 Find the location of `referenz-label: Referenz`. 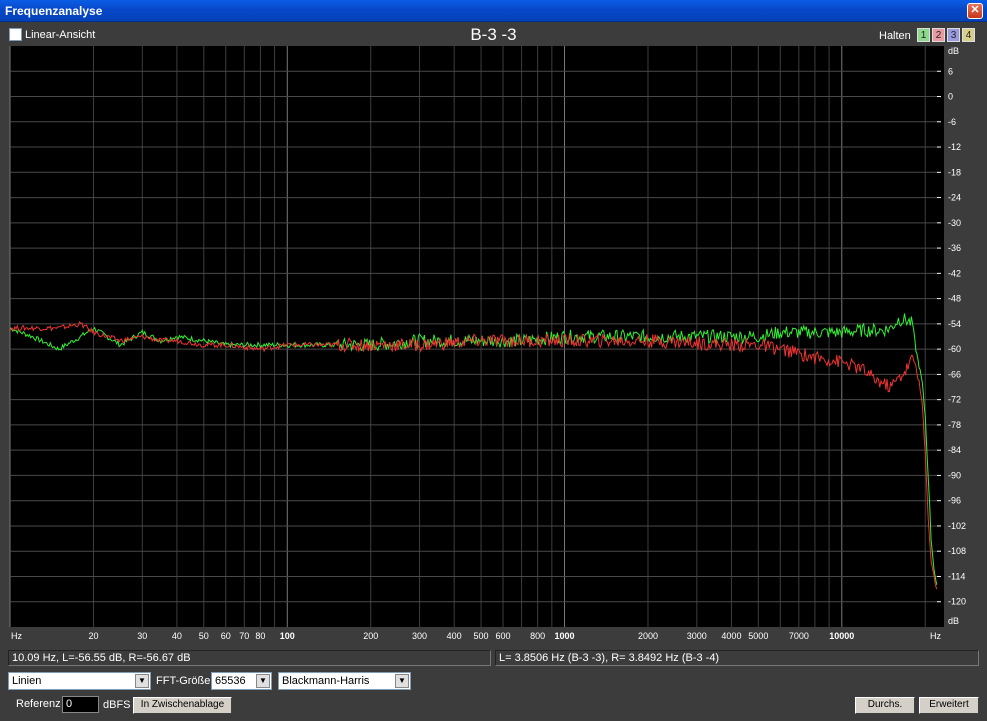

referenz-label: Referenz is located at coordinates (38, 704).